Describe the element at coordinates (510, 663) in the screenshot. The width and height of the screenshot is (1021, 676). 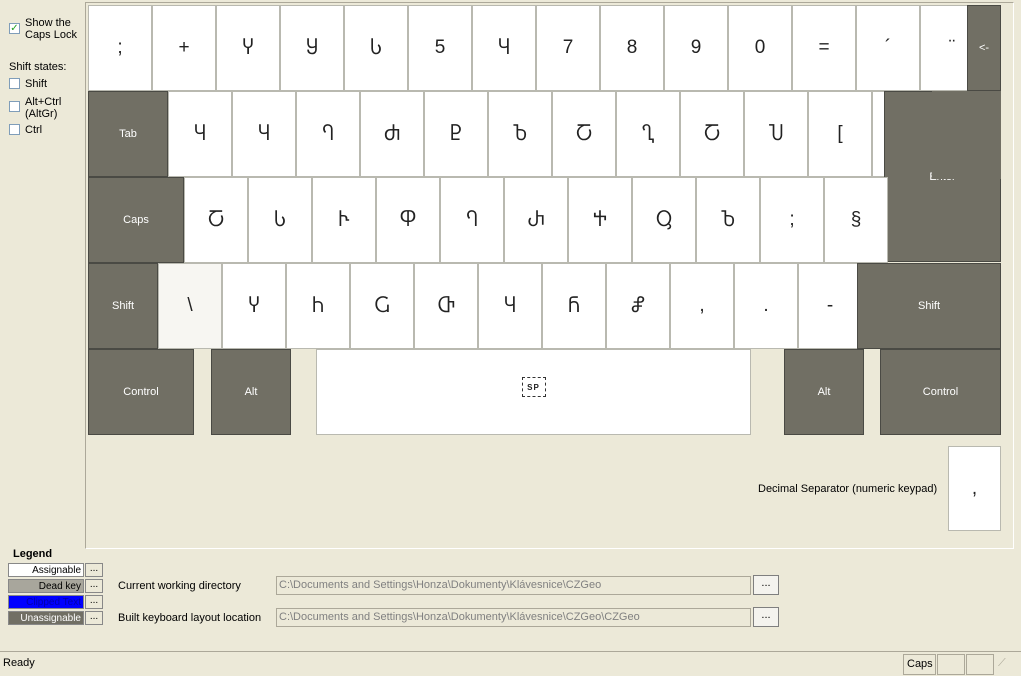
I see `status-bar: Ready Caps ⟋` at that location.